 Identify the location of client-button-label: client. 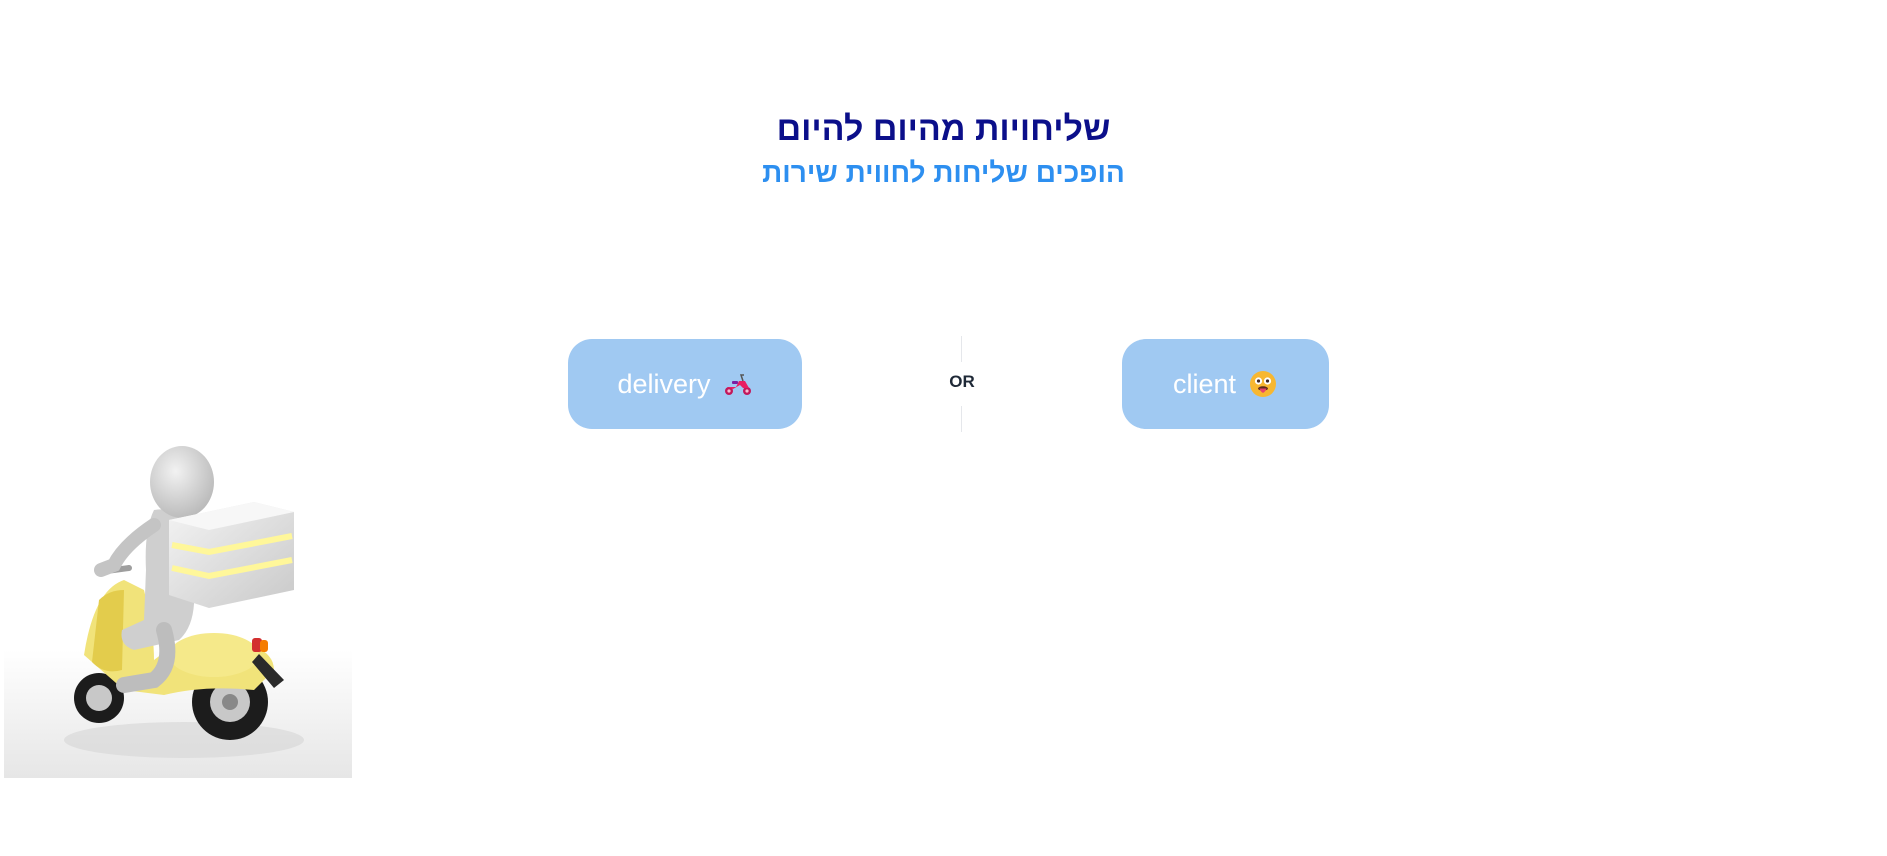
(1204, 383).